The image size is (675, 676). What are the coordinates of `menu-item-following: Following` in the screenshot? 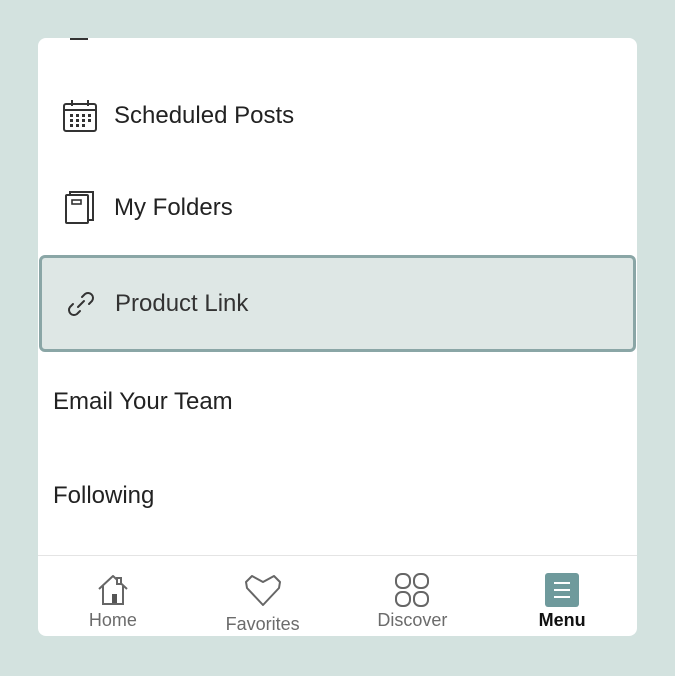 It's located at (337, 496).